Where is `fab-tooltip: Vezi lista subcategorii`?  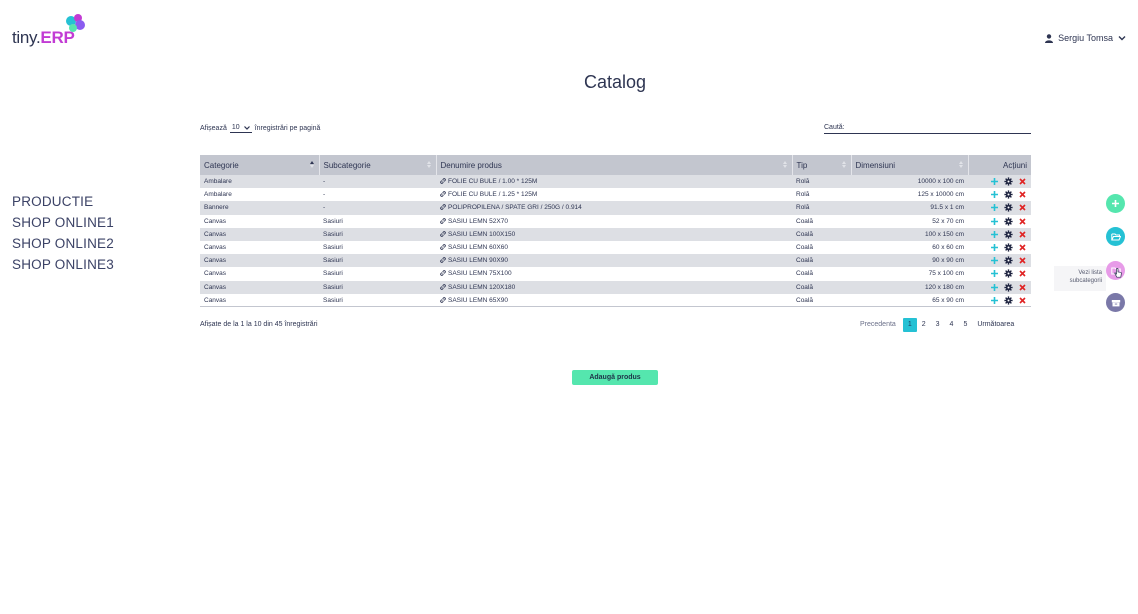
fab-tooltip: Vezi lista subcategorii is located at coordinates (1080, 278).